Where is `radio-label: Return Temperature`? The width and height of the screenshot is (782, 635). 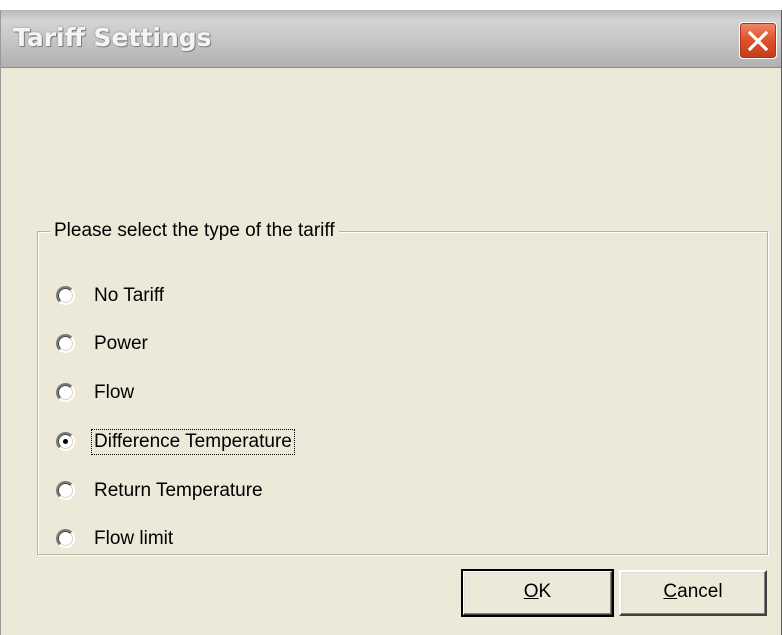
radio-label: Return Temperature is located at coordinates (178, 491).